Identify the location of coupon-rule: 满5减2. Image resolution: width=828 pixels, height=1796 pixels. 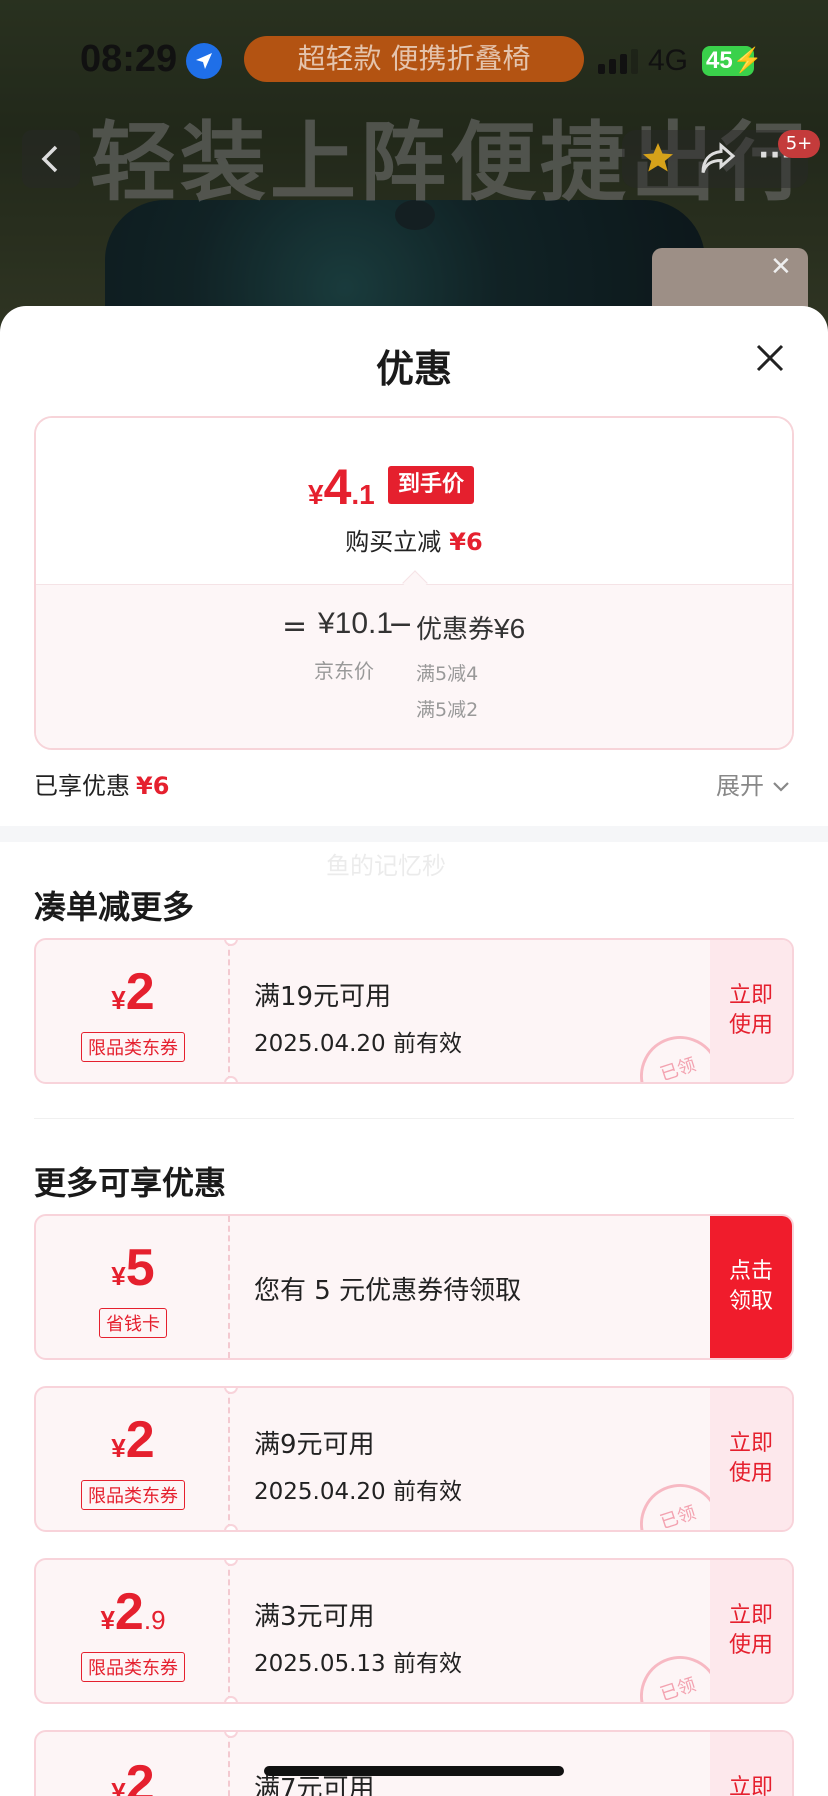
(447, 710).